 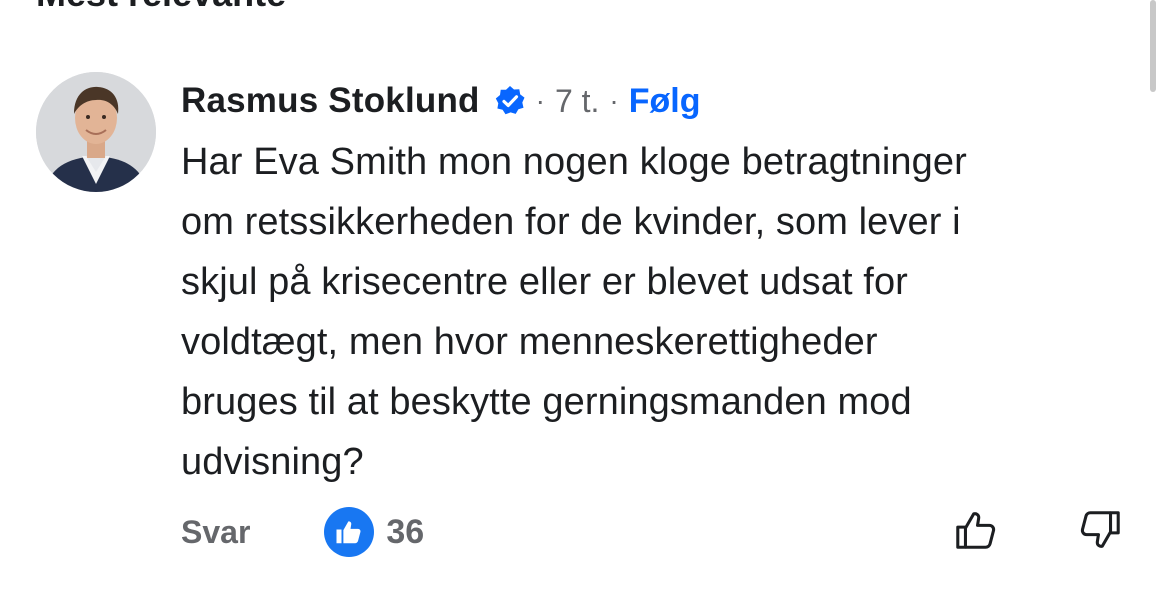 What do you see at coordinates (272, 462) in the screenshot?
I see `comment-line: udvisning?` at bounding box center [272, 462].